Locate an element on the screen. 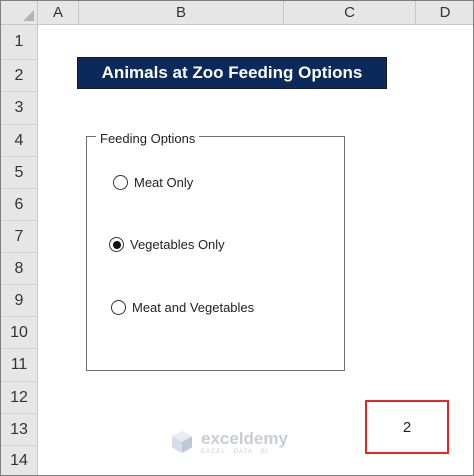 The width and height of the screenshot is (474, 476). row-header-1: 1 is located at coordinates (19, 42).